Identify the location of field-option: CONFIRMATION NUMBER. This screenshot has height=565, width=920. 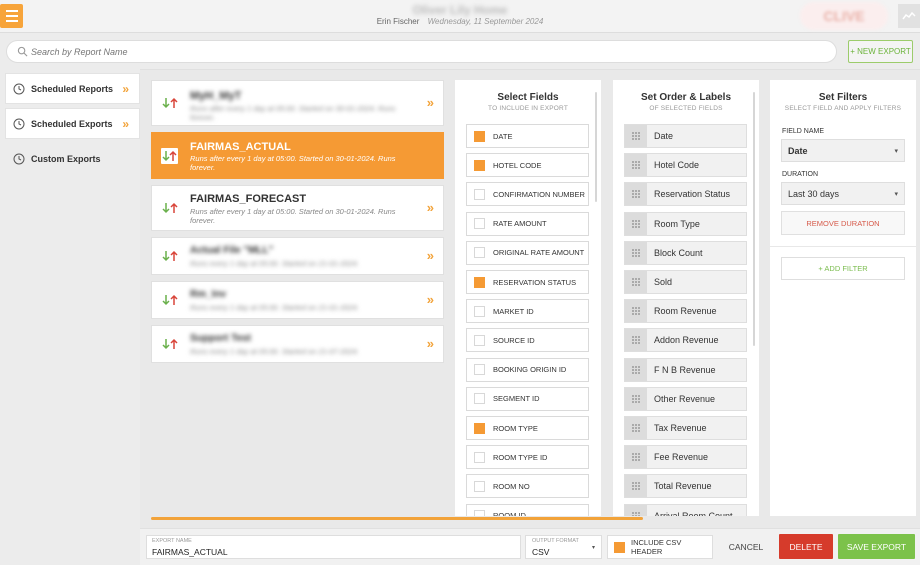
(527, 194).